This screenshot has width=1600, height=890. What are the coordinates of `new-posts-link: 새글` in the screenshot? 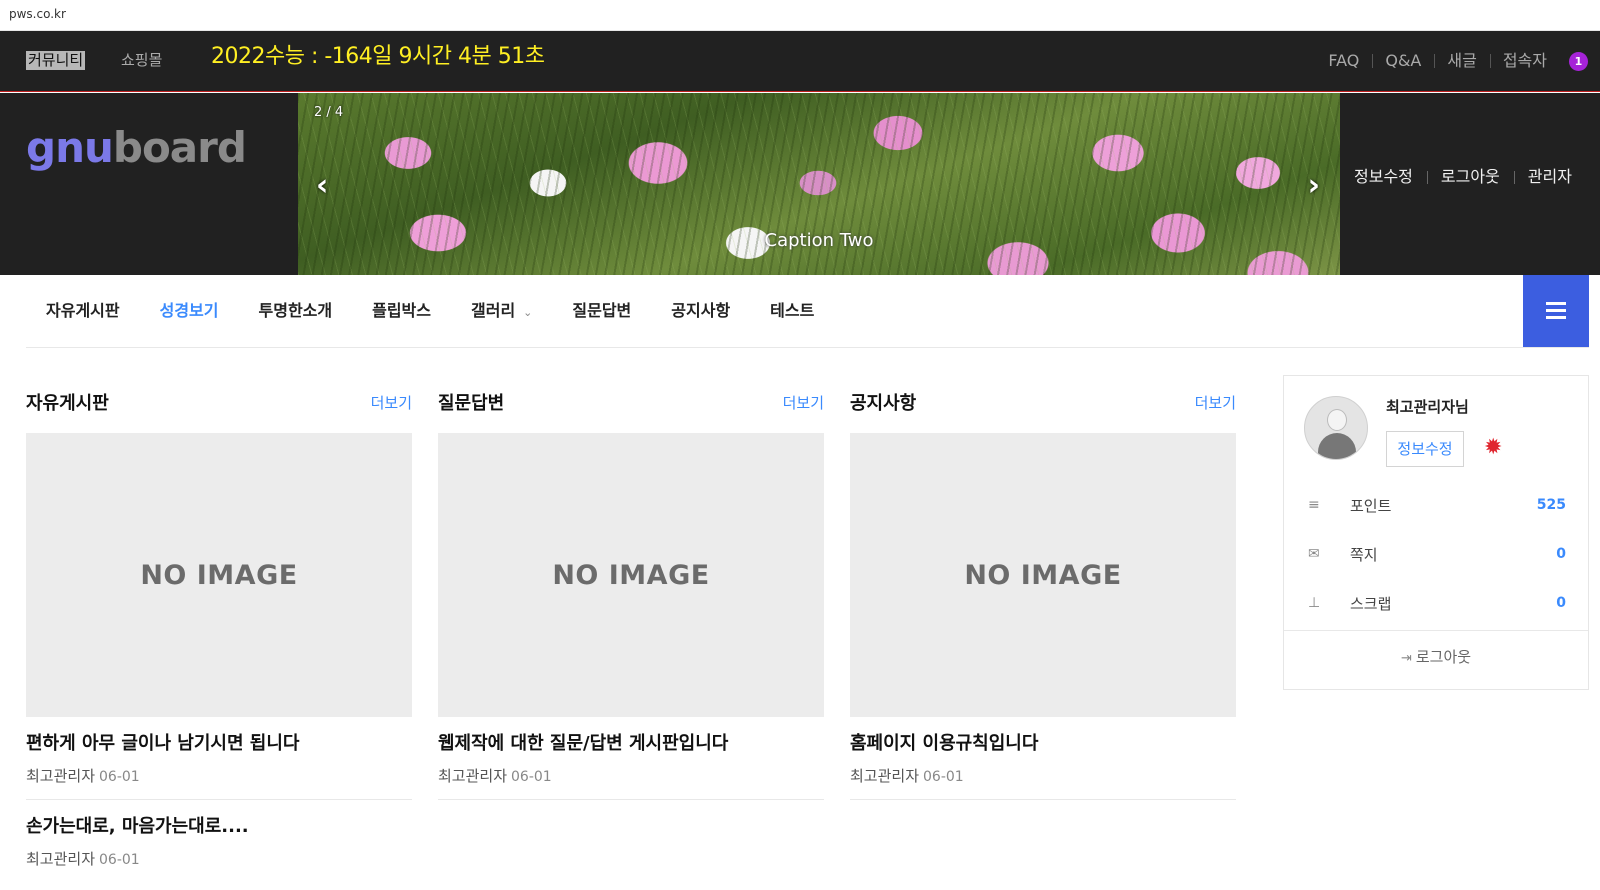 It's located at (1461, 61).